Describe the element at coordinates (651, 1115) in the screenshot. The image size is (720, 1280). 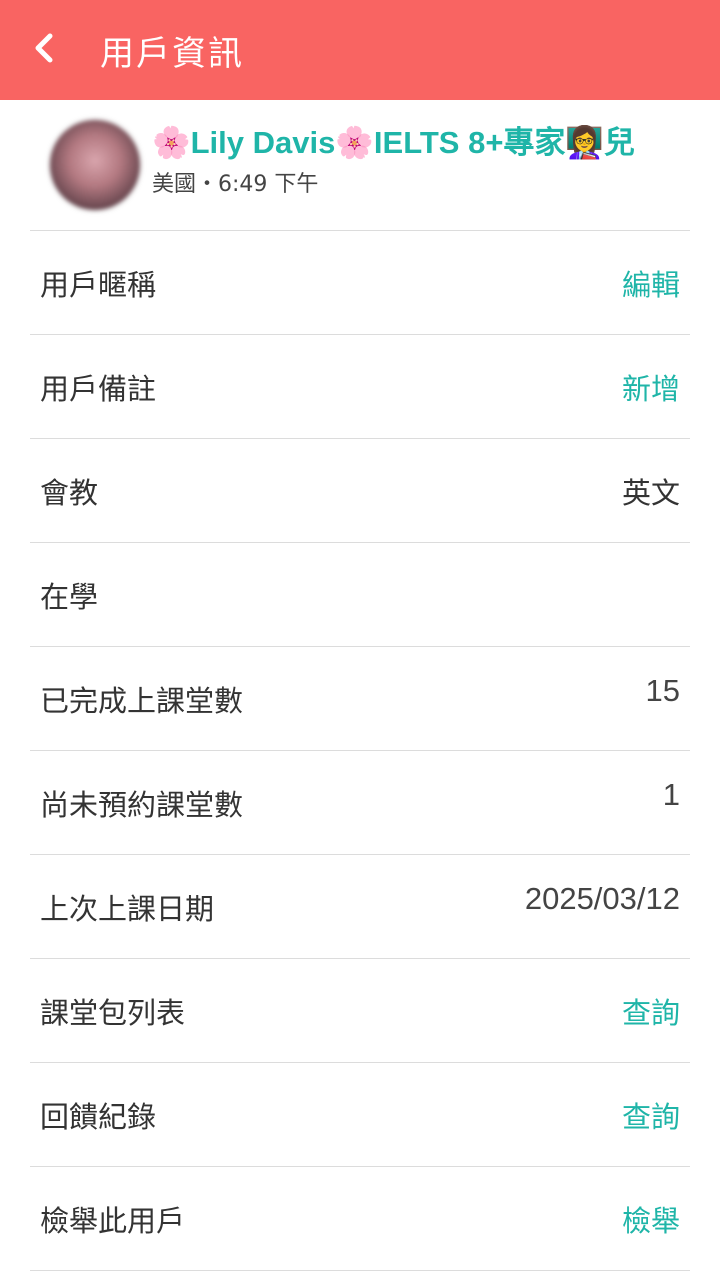
I see `view-feedback-button: 查詢` at that location.